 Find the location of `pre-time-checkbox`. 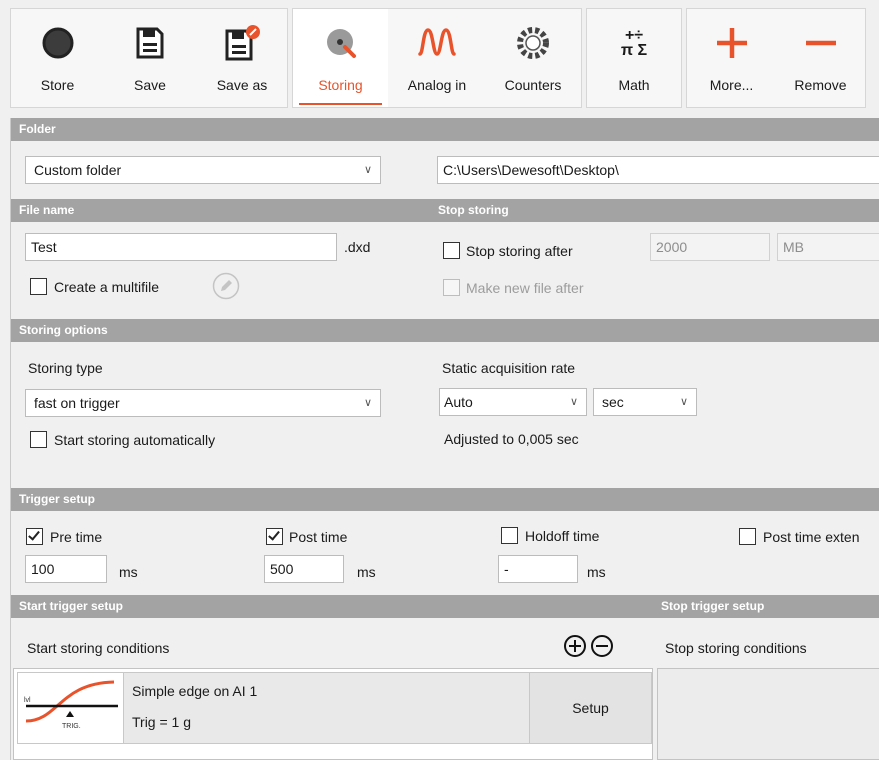

pre-time-checkbox is located at coordinates (34, 536).